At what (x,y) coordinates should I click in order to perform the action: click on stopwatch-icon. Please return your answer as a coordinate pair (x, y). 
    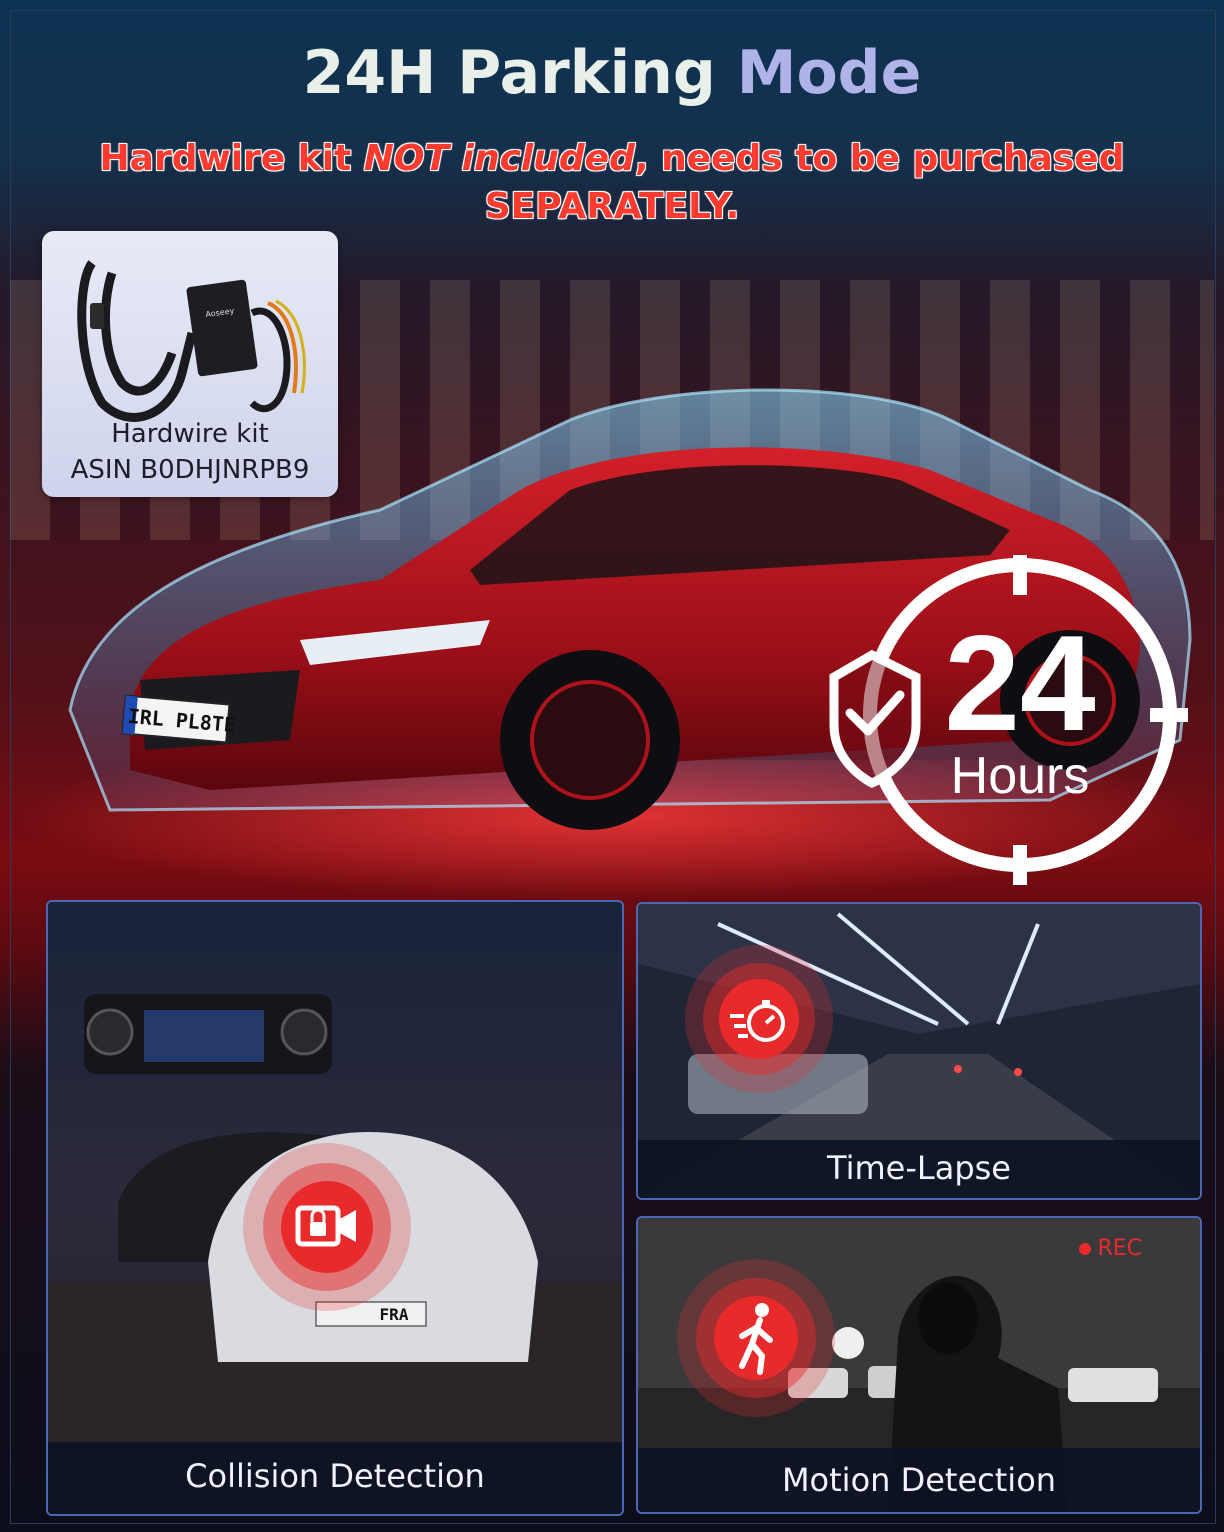
    Looking at the image, I should click on (759, 1019).